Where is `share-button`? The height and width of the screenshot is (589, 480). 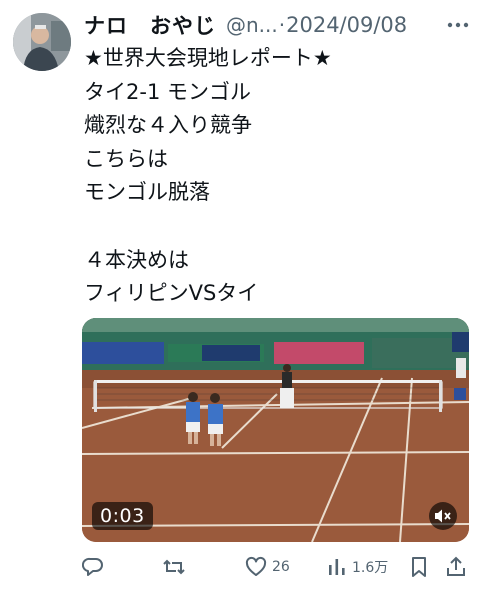
share-button is located at coordinates (456, 567).